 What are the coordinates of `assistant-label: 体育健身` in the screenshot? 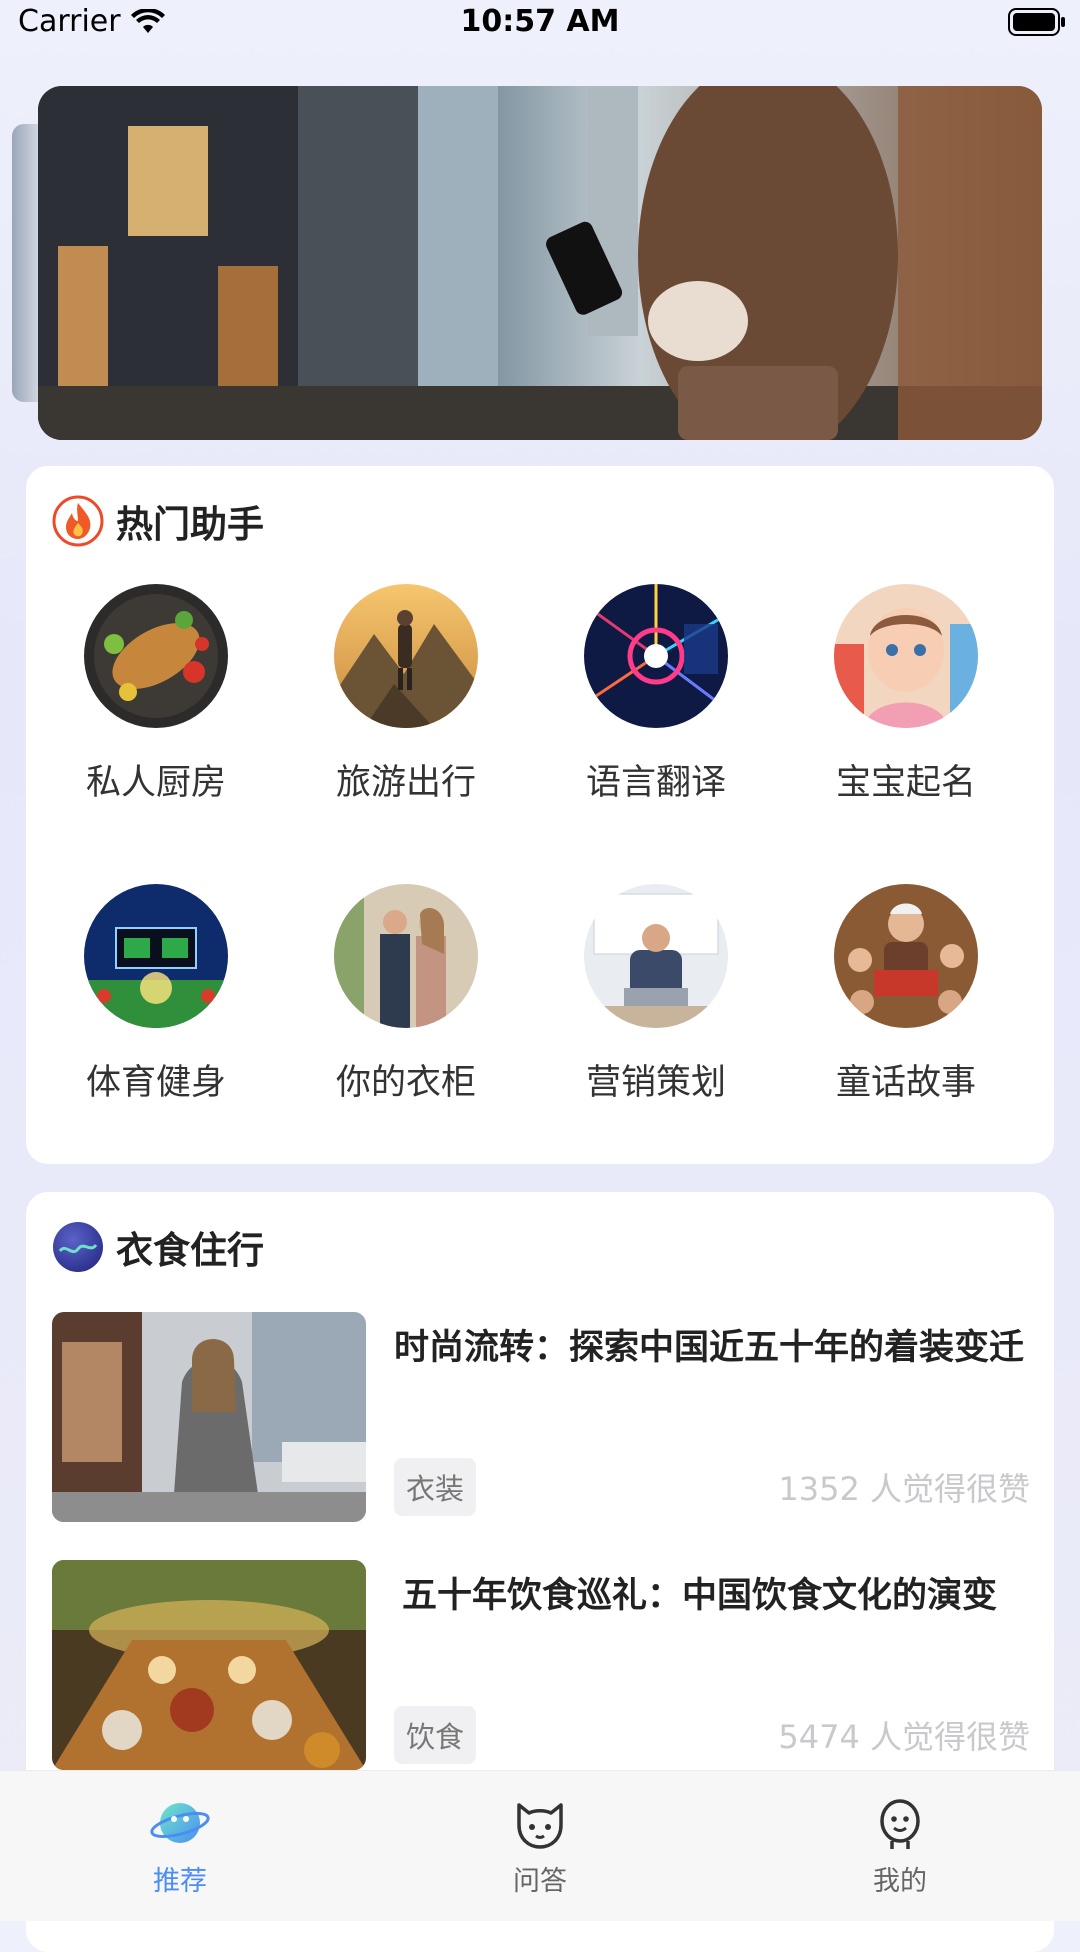 It's located at (155, 1083).